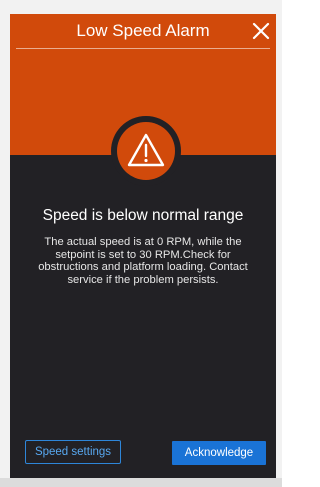  What do you see at coordinates (141, 482) in the screenshot?
I see `bottom-edge` at bounding box center [141, 482].